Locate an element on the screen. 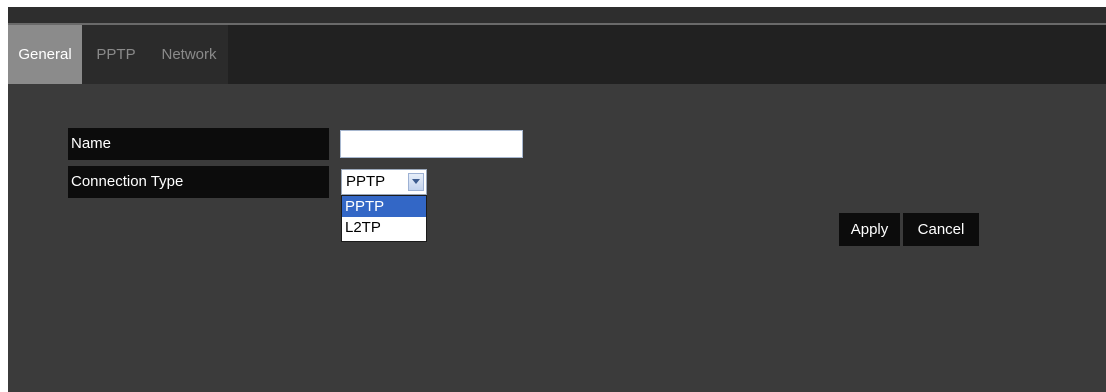 This screenshot has width=1106, height=392. connection-type-label: Connection Type is located at coordinates (198, 182).